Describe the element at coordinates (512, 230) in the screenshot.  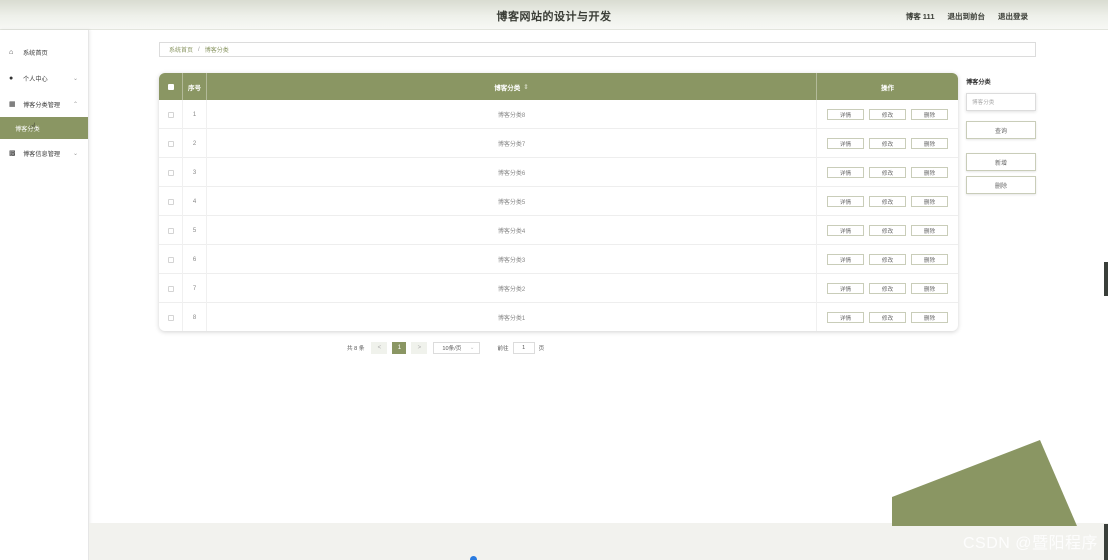
I see `row-category-name: 博客分类4` at that location.